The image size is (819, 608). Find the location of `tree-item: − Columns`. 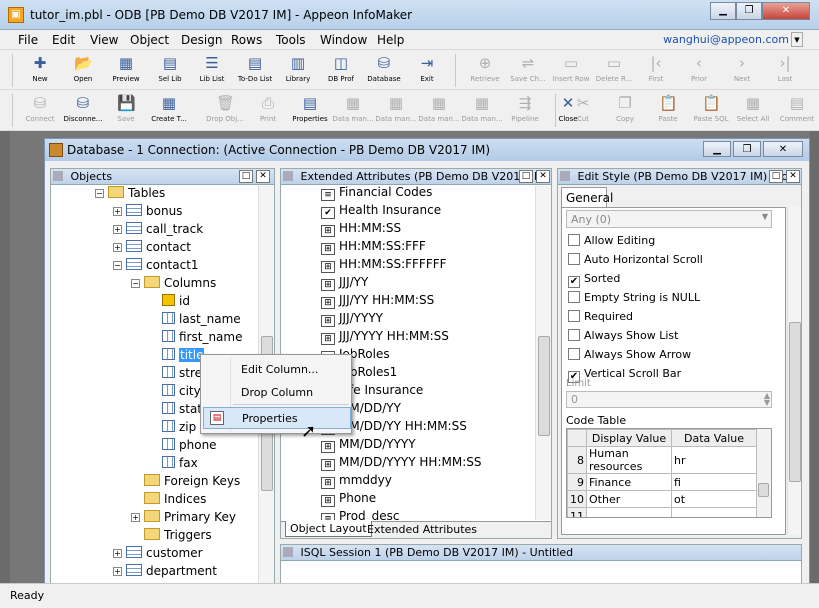

tree-item: − Columns is located at coordinates (173, 285).